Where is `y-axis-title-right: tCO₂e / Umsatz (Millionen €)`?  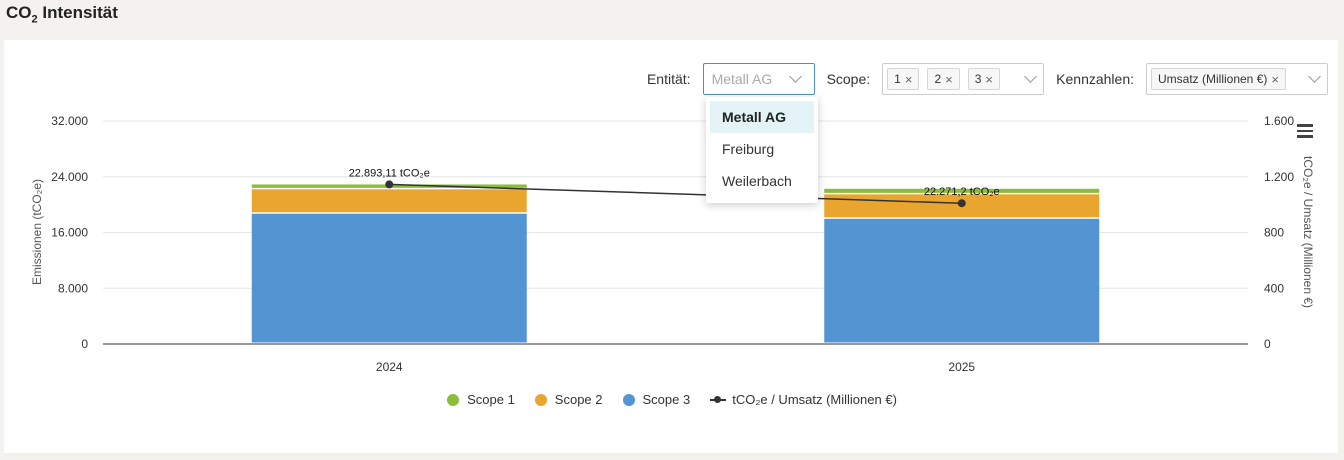
y-axis-title-right: tCO₂e / Umsatz (Millionen €) is located at coordinates (1308, 232).